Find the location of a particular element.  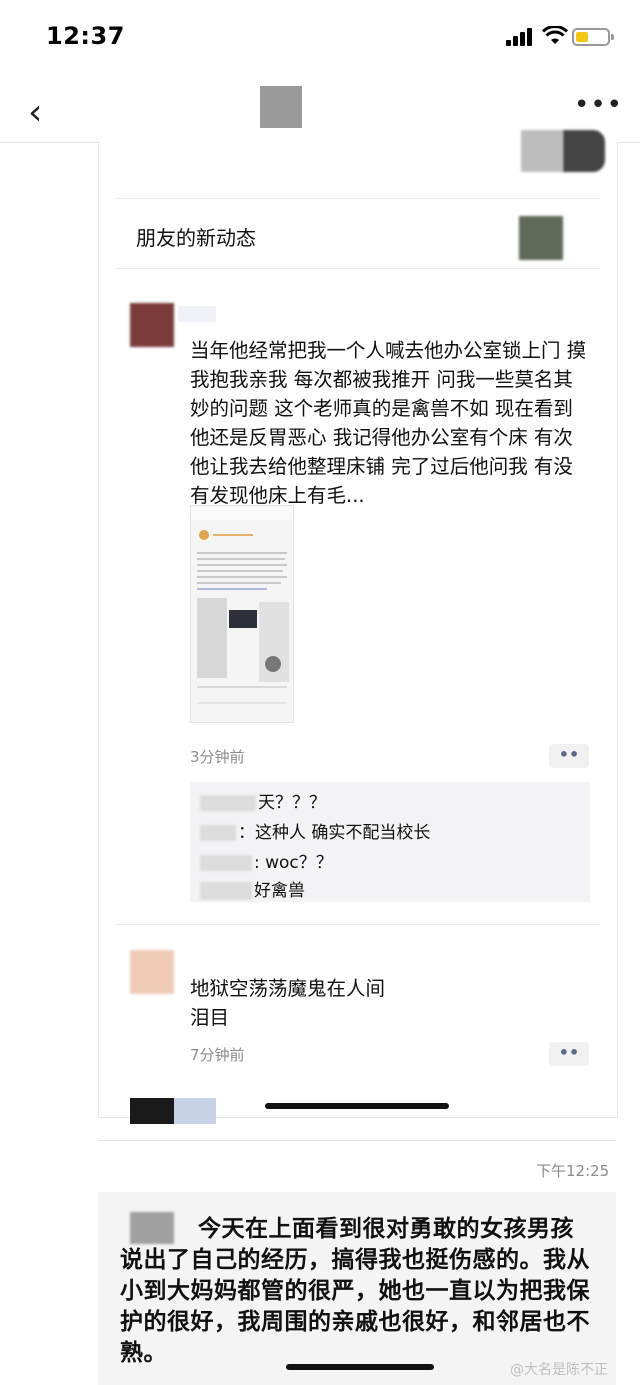

comment-text: 天？？？ is located at coordinates (292, 803).